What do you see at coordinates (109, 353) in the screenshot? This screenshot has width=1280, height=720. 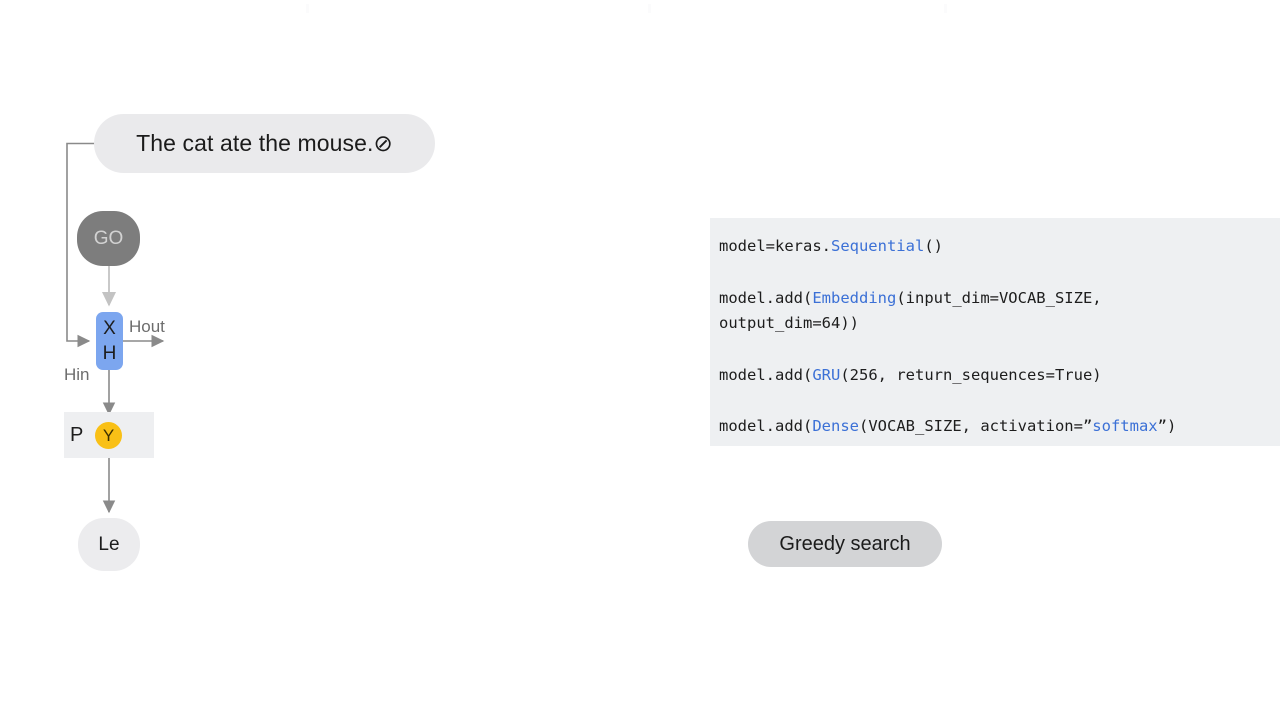 I see `node-h-label: H` at bounding box center [109, 353].